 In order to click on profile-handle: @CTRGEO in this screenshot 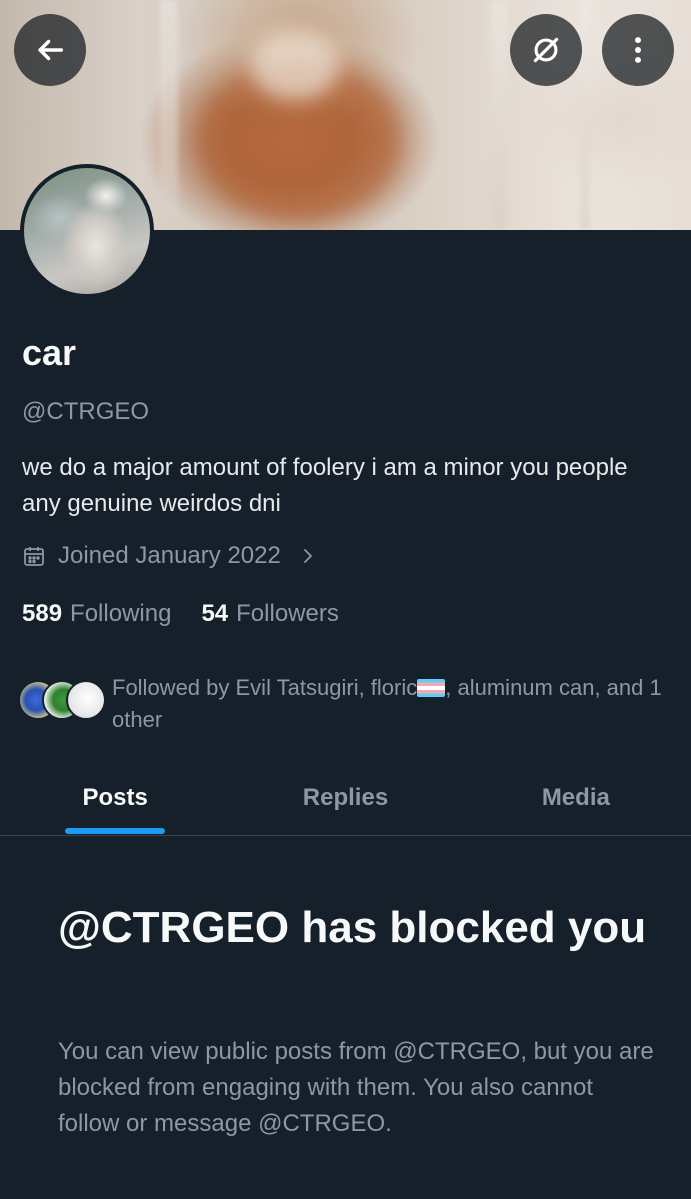, I will do `click(86, 411)`.